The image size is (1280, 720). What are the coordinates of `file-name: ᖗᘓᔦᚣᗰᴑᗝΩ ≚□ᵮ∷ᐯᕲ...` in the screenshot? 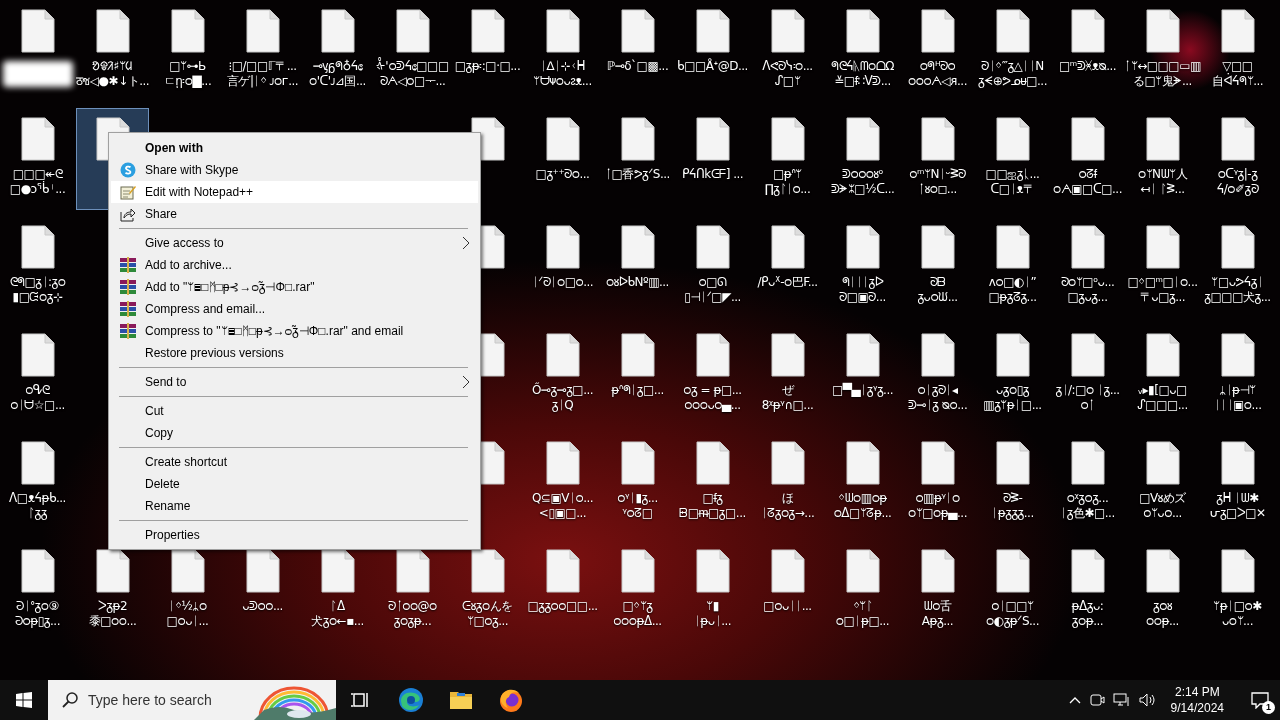 It's located at (862, 74).